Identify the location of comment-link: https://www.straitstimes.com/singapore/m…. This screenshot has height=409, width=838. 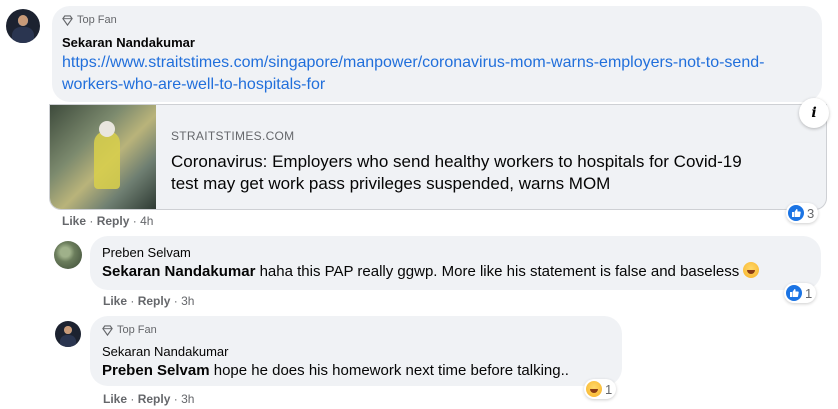
(442, 74).